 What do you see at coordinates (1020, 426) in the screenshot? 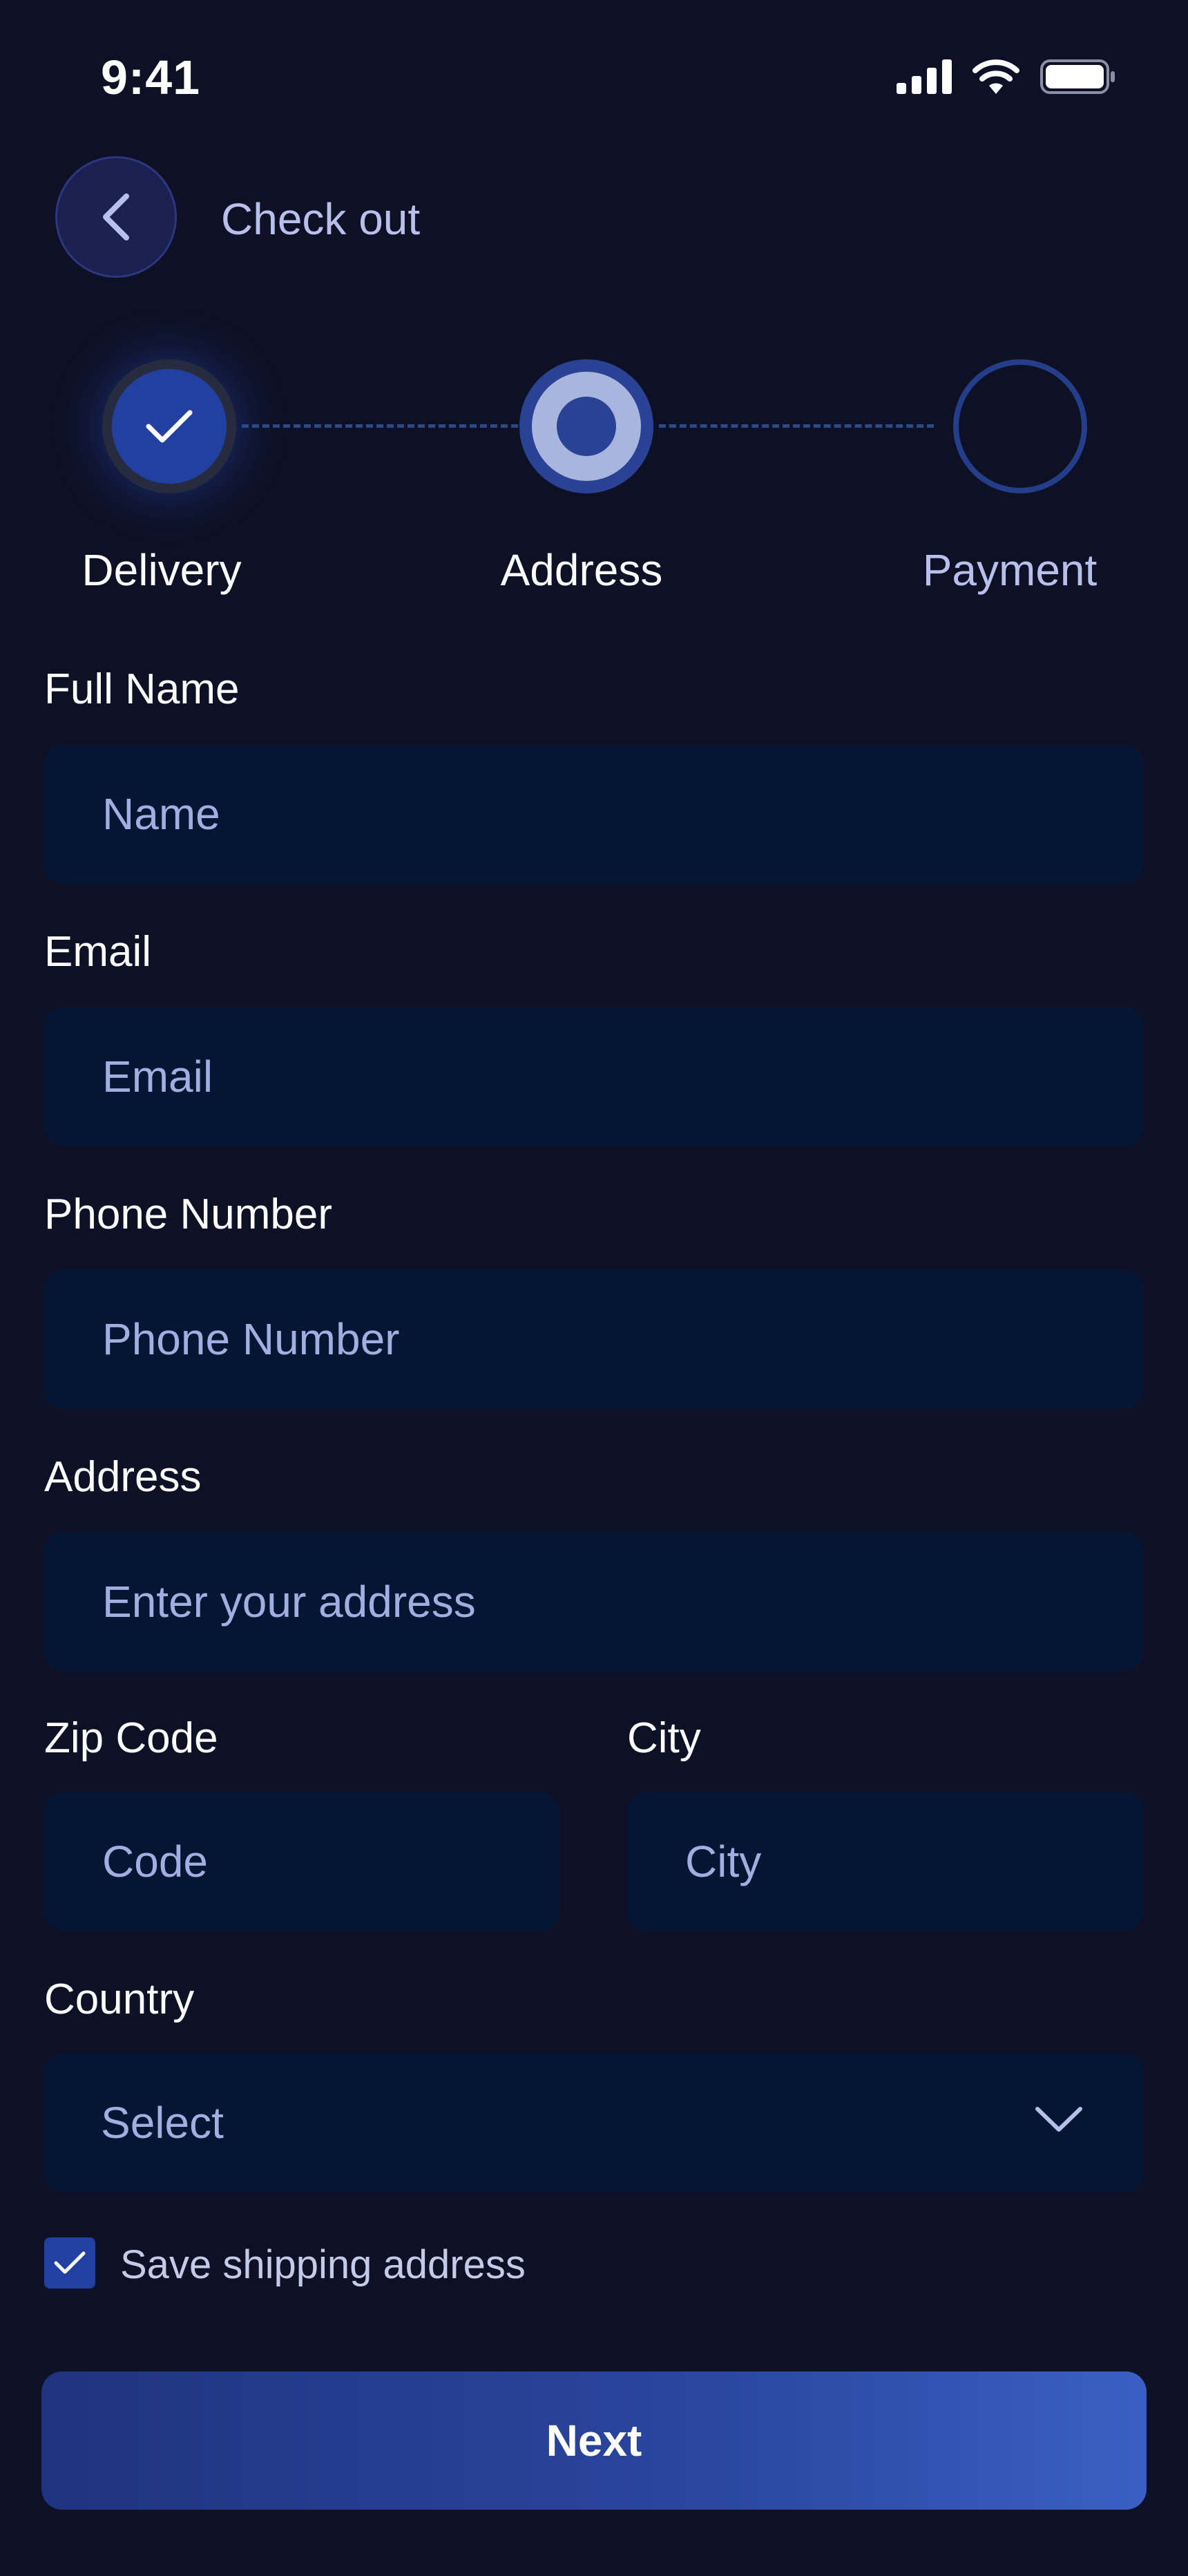
I see `step-payment-indicator` at bounding box center [1020, 426].